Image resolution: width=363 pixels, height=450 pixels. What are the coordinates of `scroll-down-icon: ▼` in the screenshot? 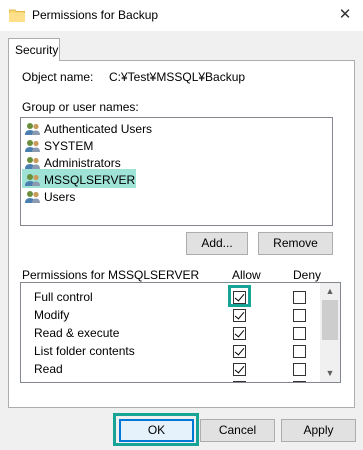 It's located at (330, 373).